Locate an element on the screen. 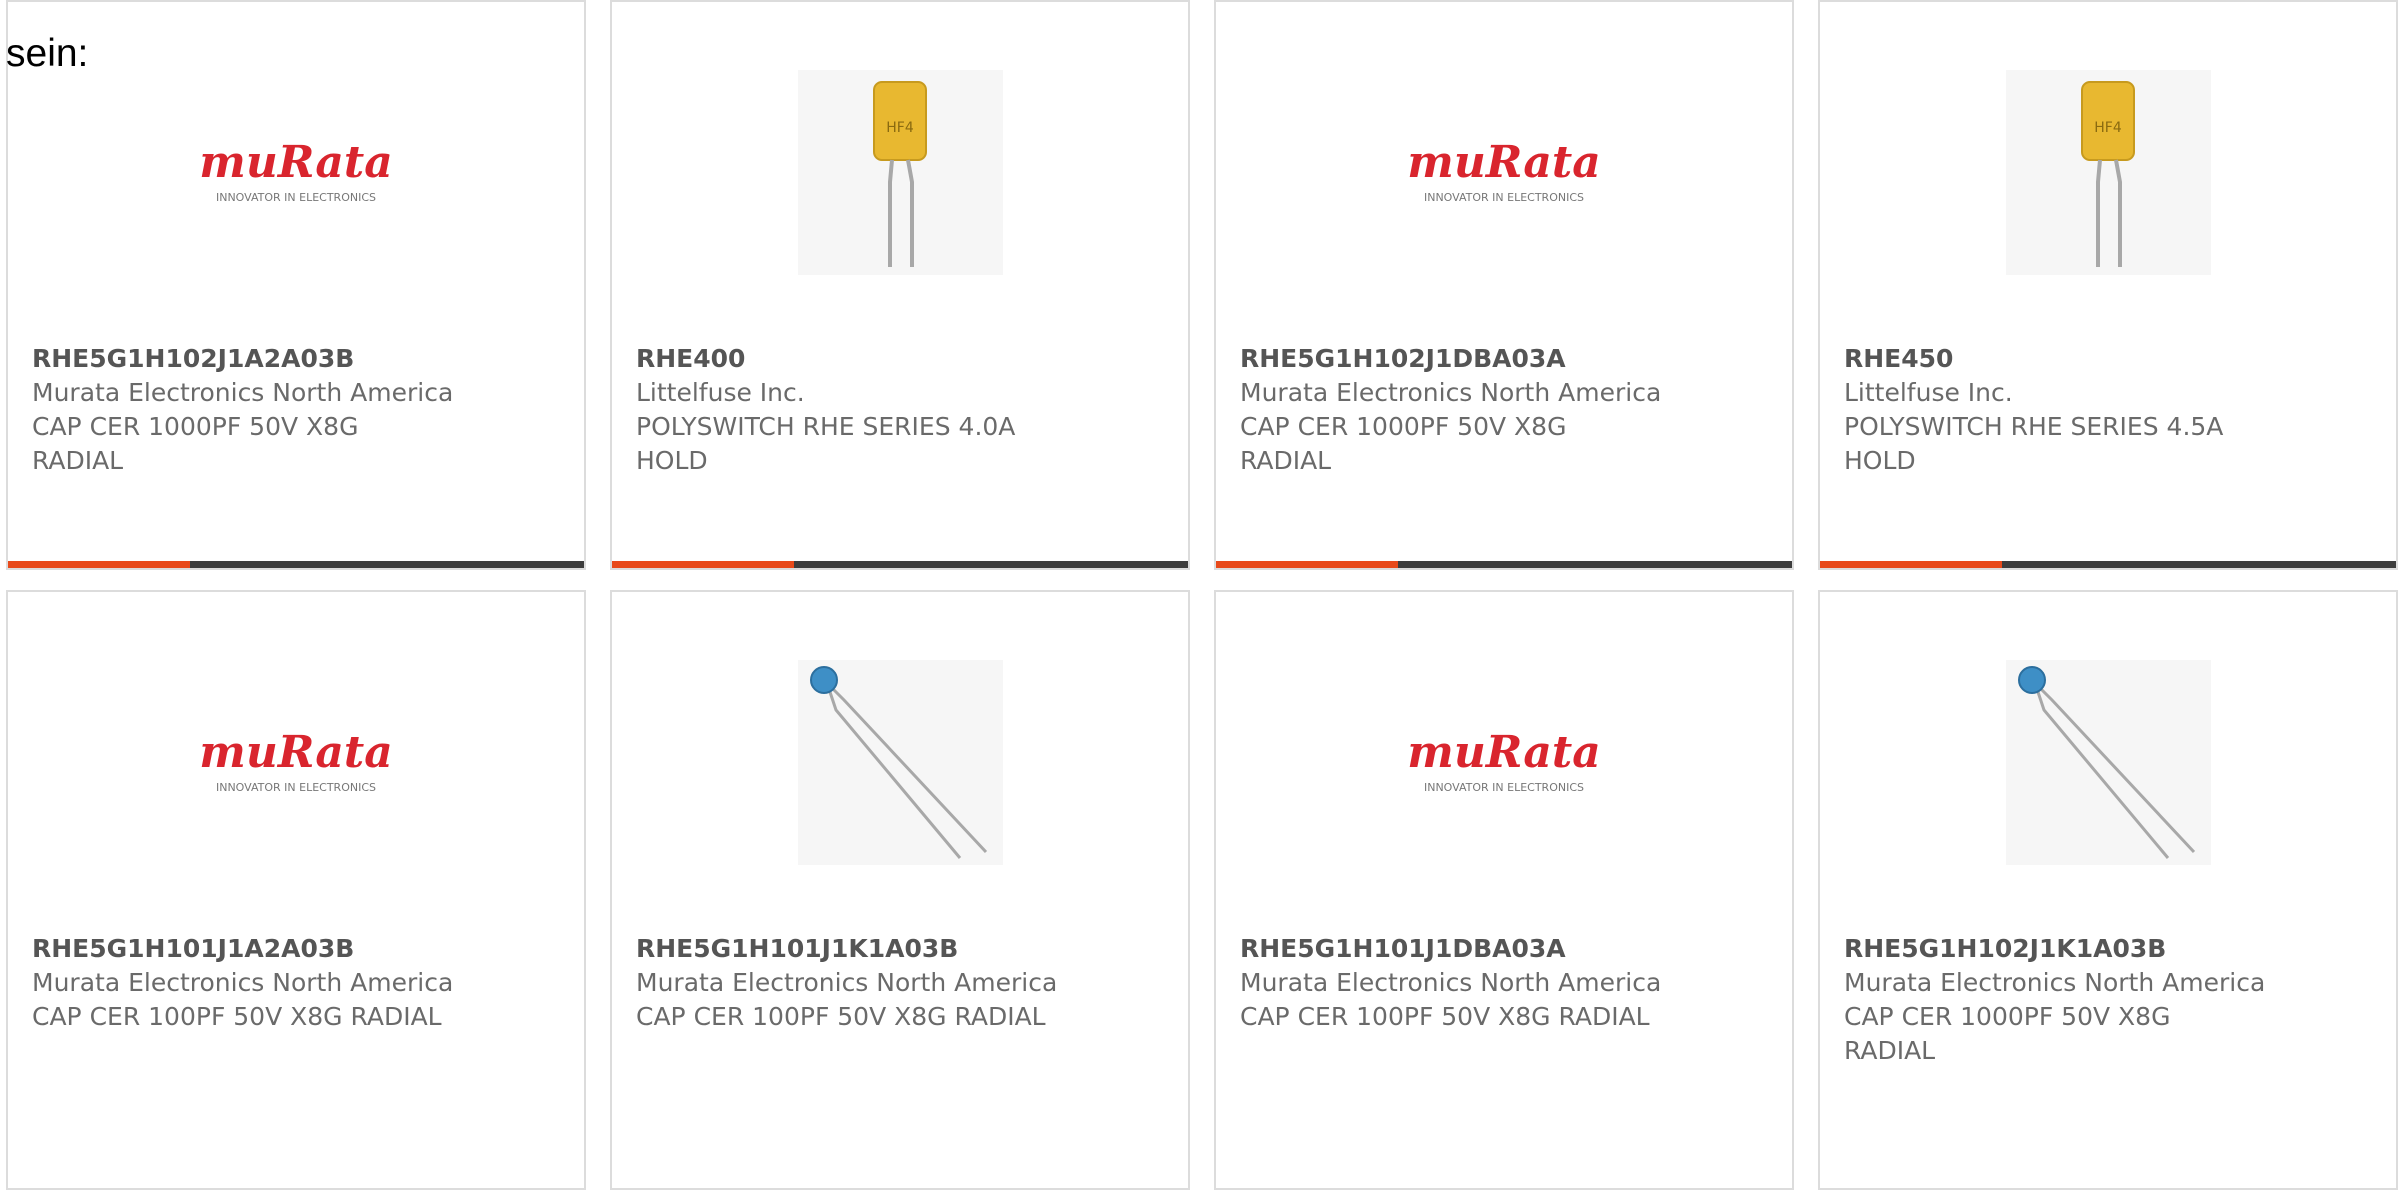 This screenshot has height=1190, width=2400. description-line: POLYSWITCH RHE SERIES 4.0A is located at coordinates (826, 426).